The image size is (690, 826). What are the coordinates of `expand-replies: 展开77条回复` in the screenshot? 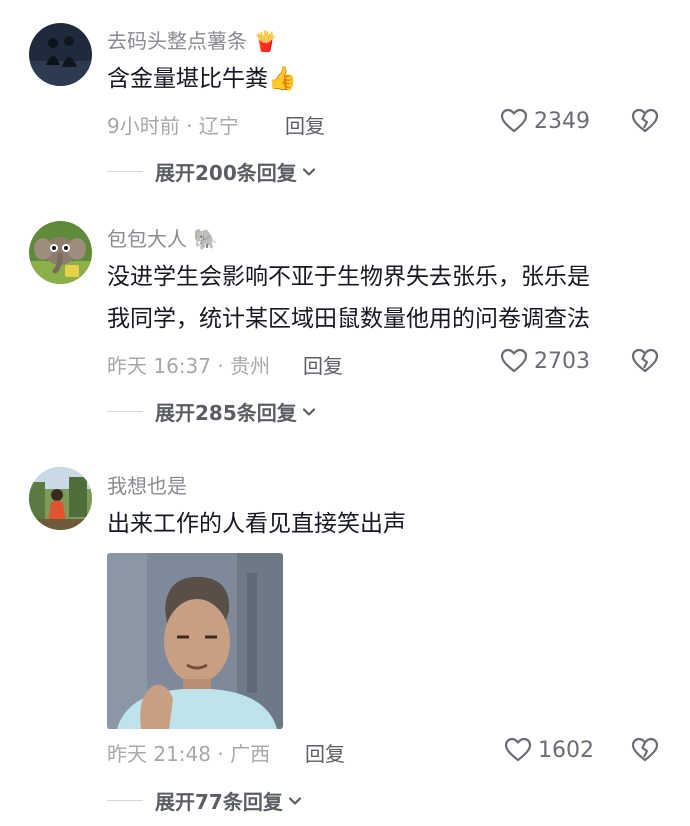 It's located at (205, 800).